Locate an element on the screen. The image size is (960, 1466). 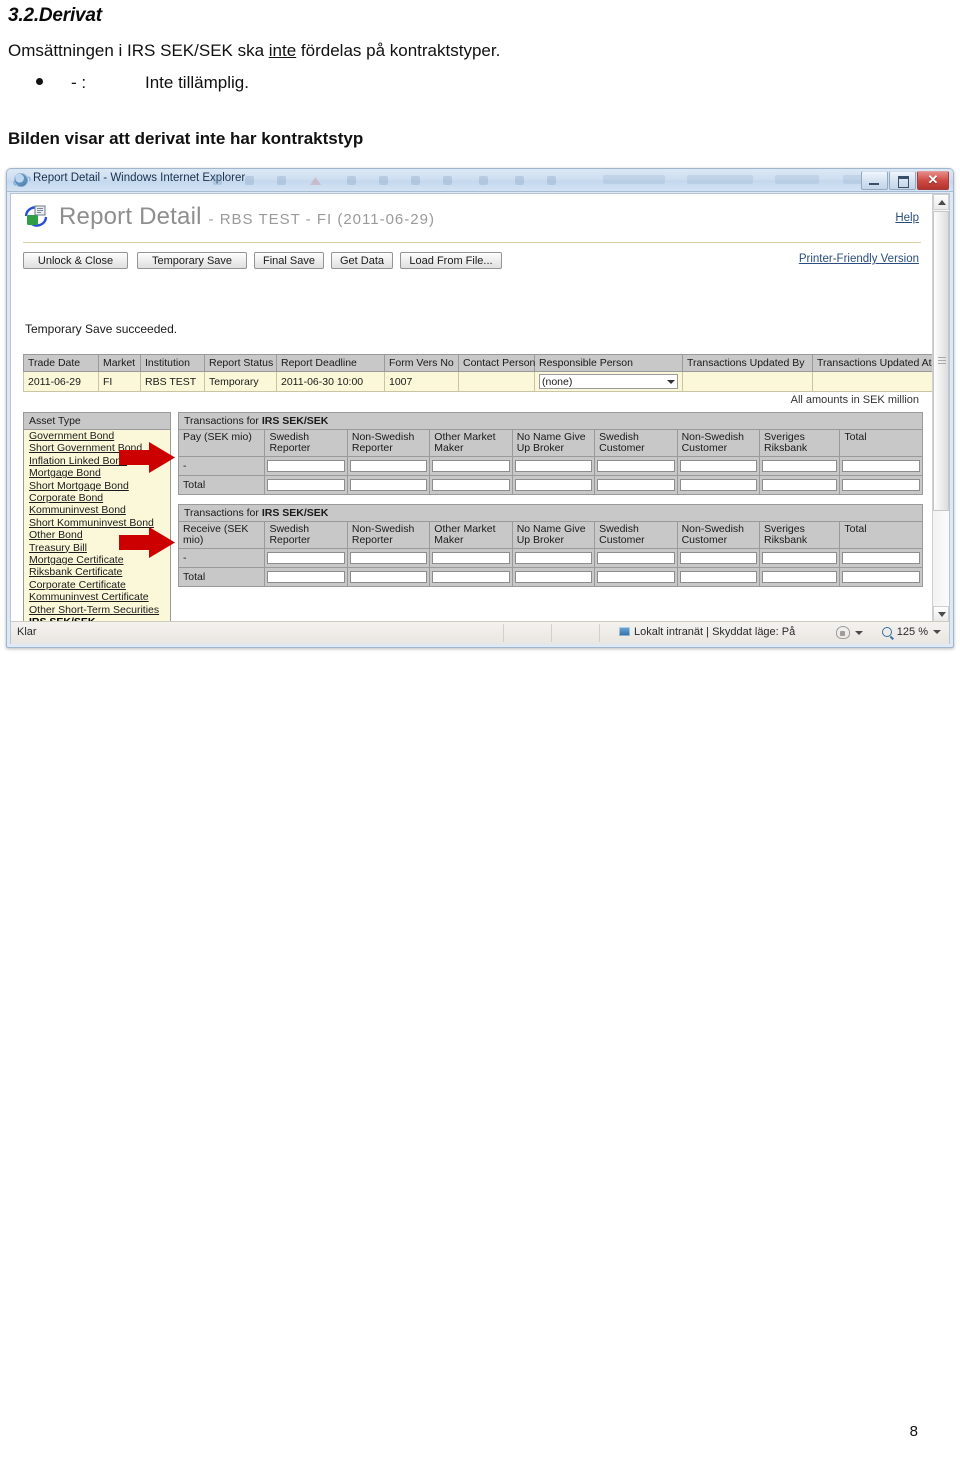
pay-total-other-market-maker is located at coordinates (471, 485).